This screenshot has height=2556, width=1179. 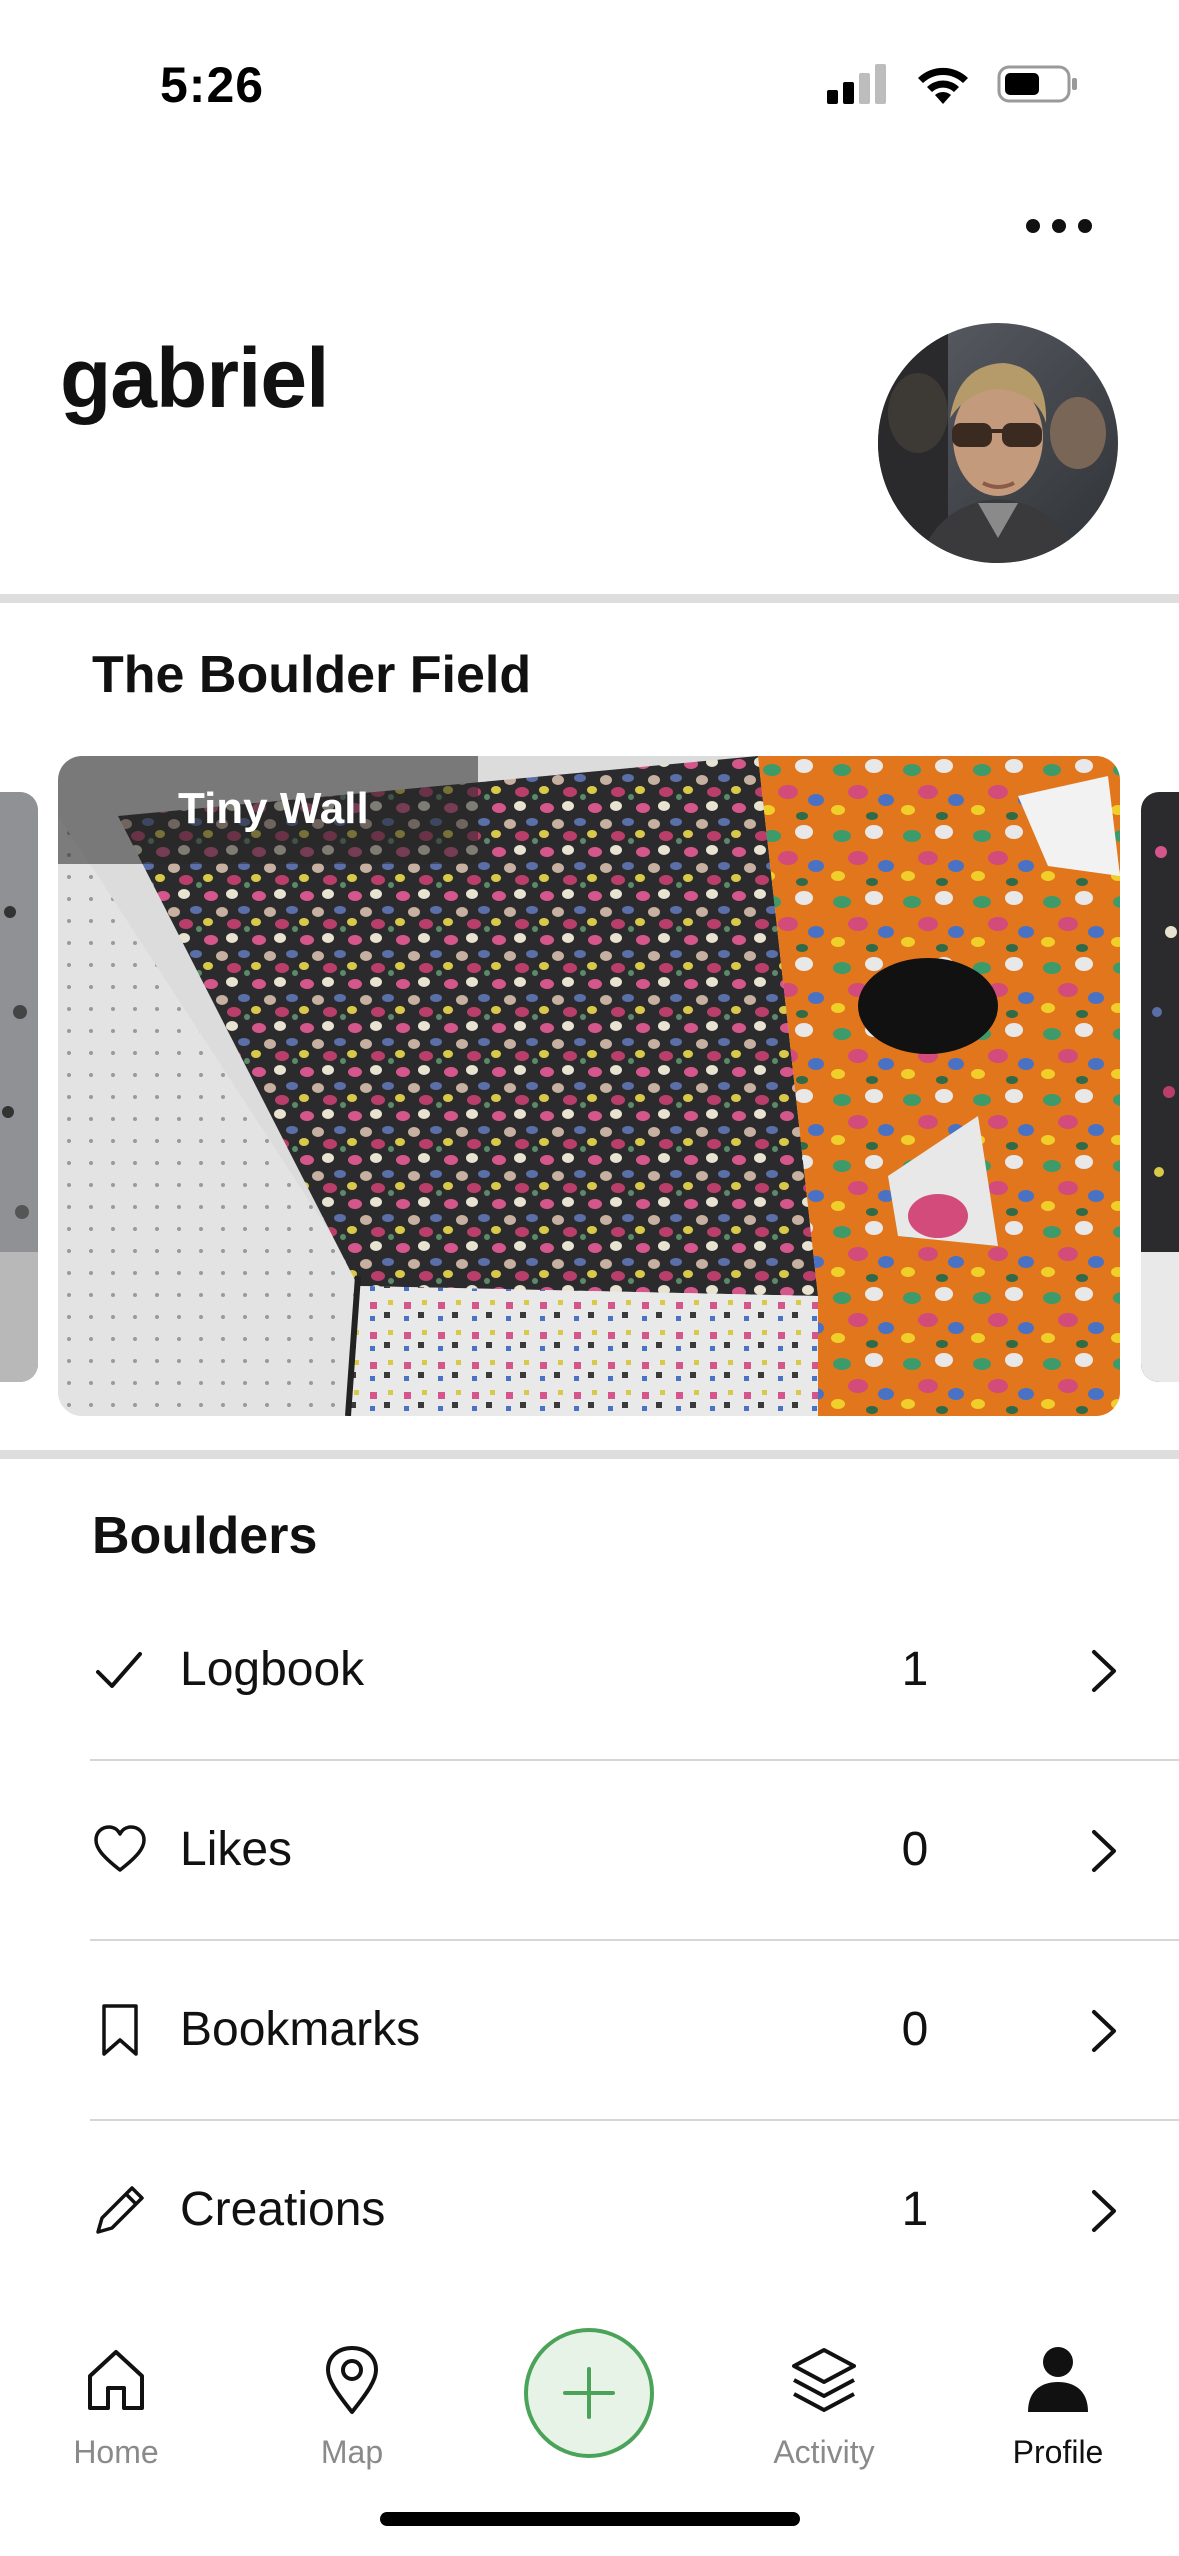 I want to click on layers-icon, so click(x=824, y=2380).